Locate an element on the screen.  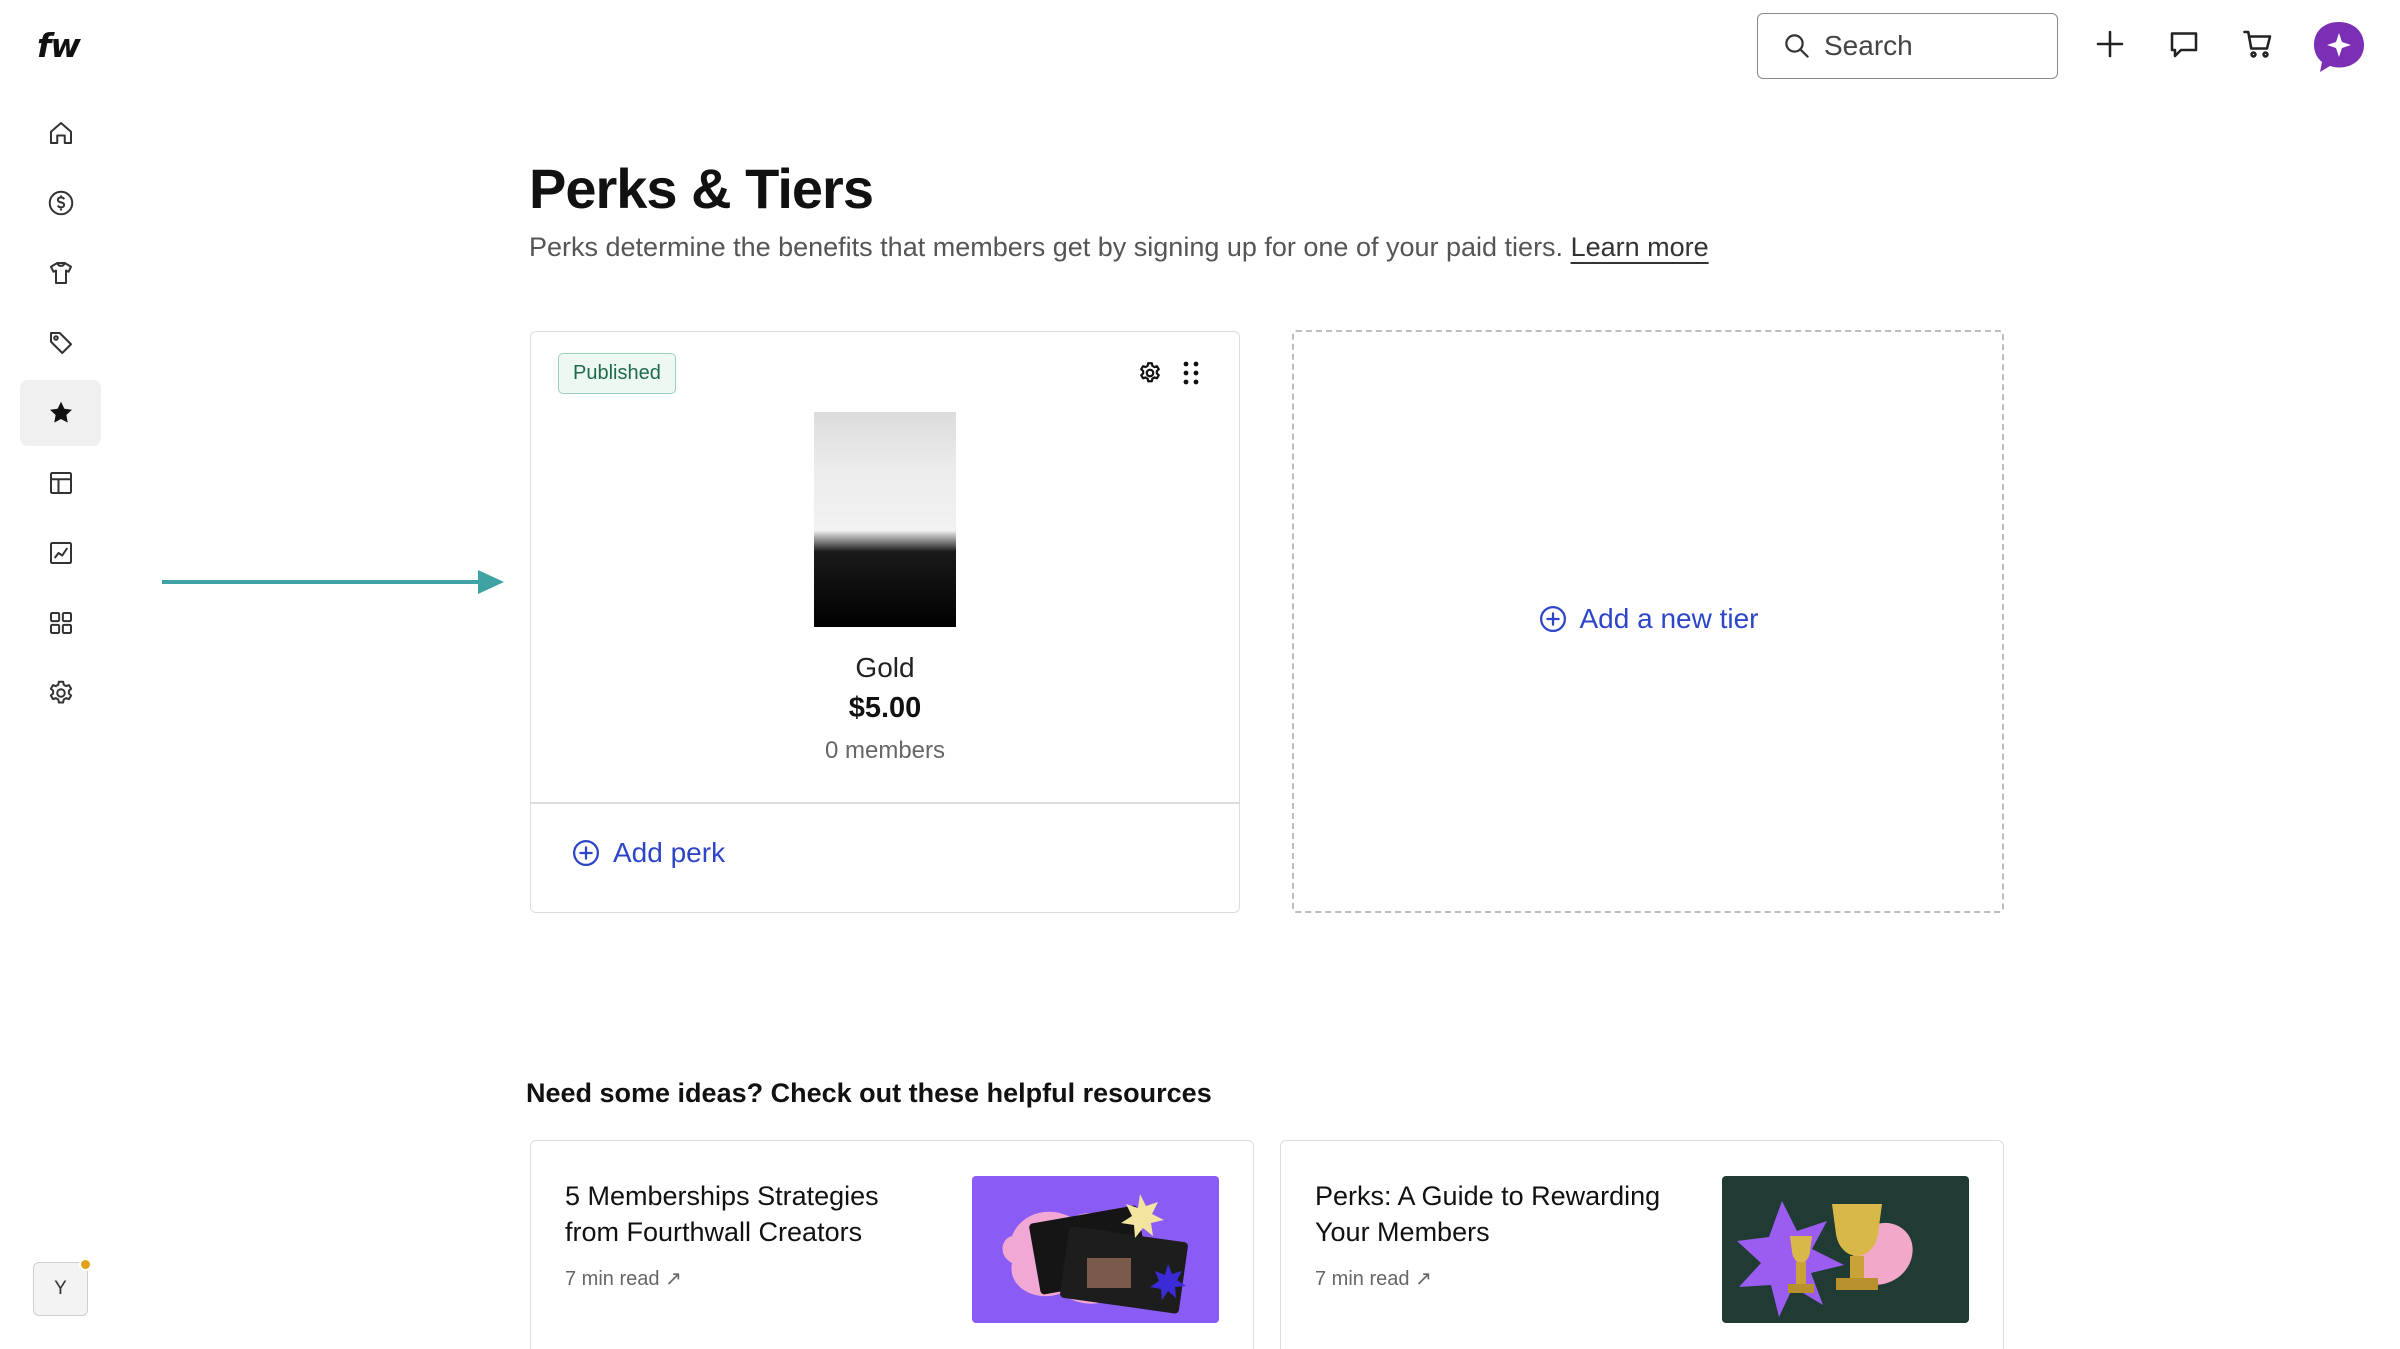
user-initial: Y is located at coordinates (60, 1288).